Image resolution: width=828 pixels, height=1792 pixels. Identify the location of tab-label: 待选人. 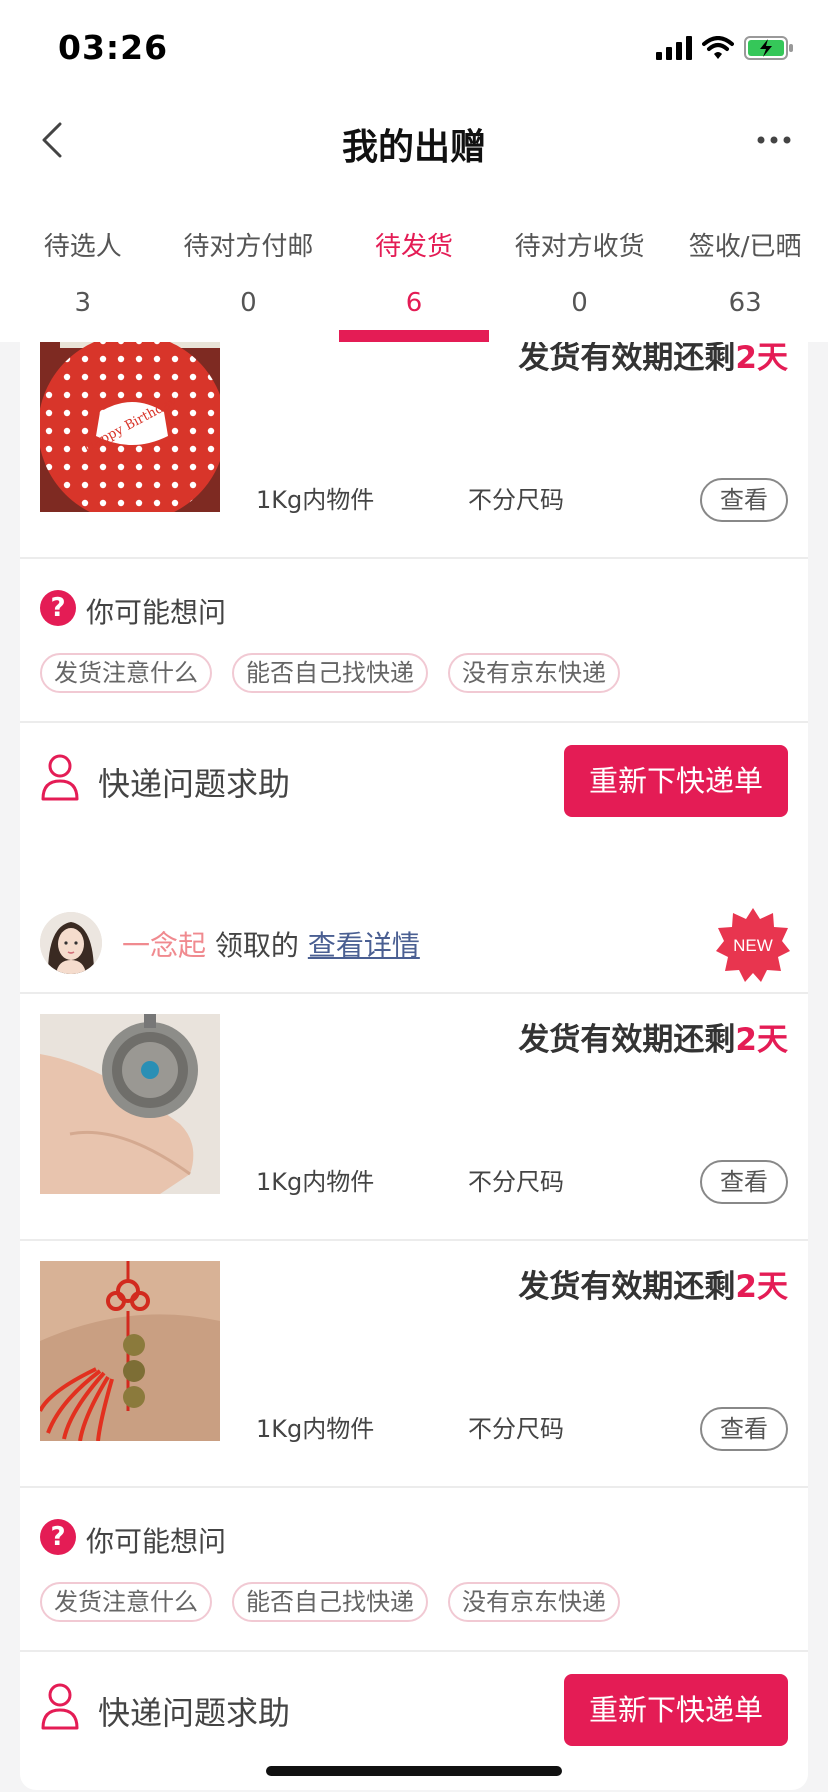
(82, 247).